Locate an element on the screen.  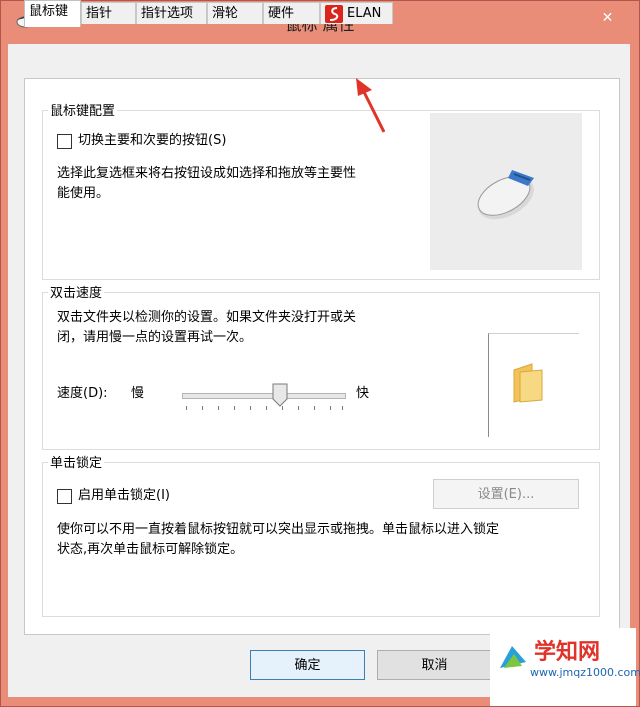
tab-label: 指针 is located at coordinates (99, 13).